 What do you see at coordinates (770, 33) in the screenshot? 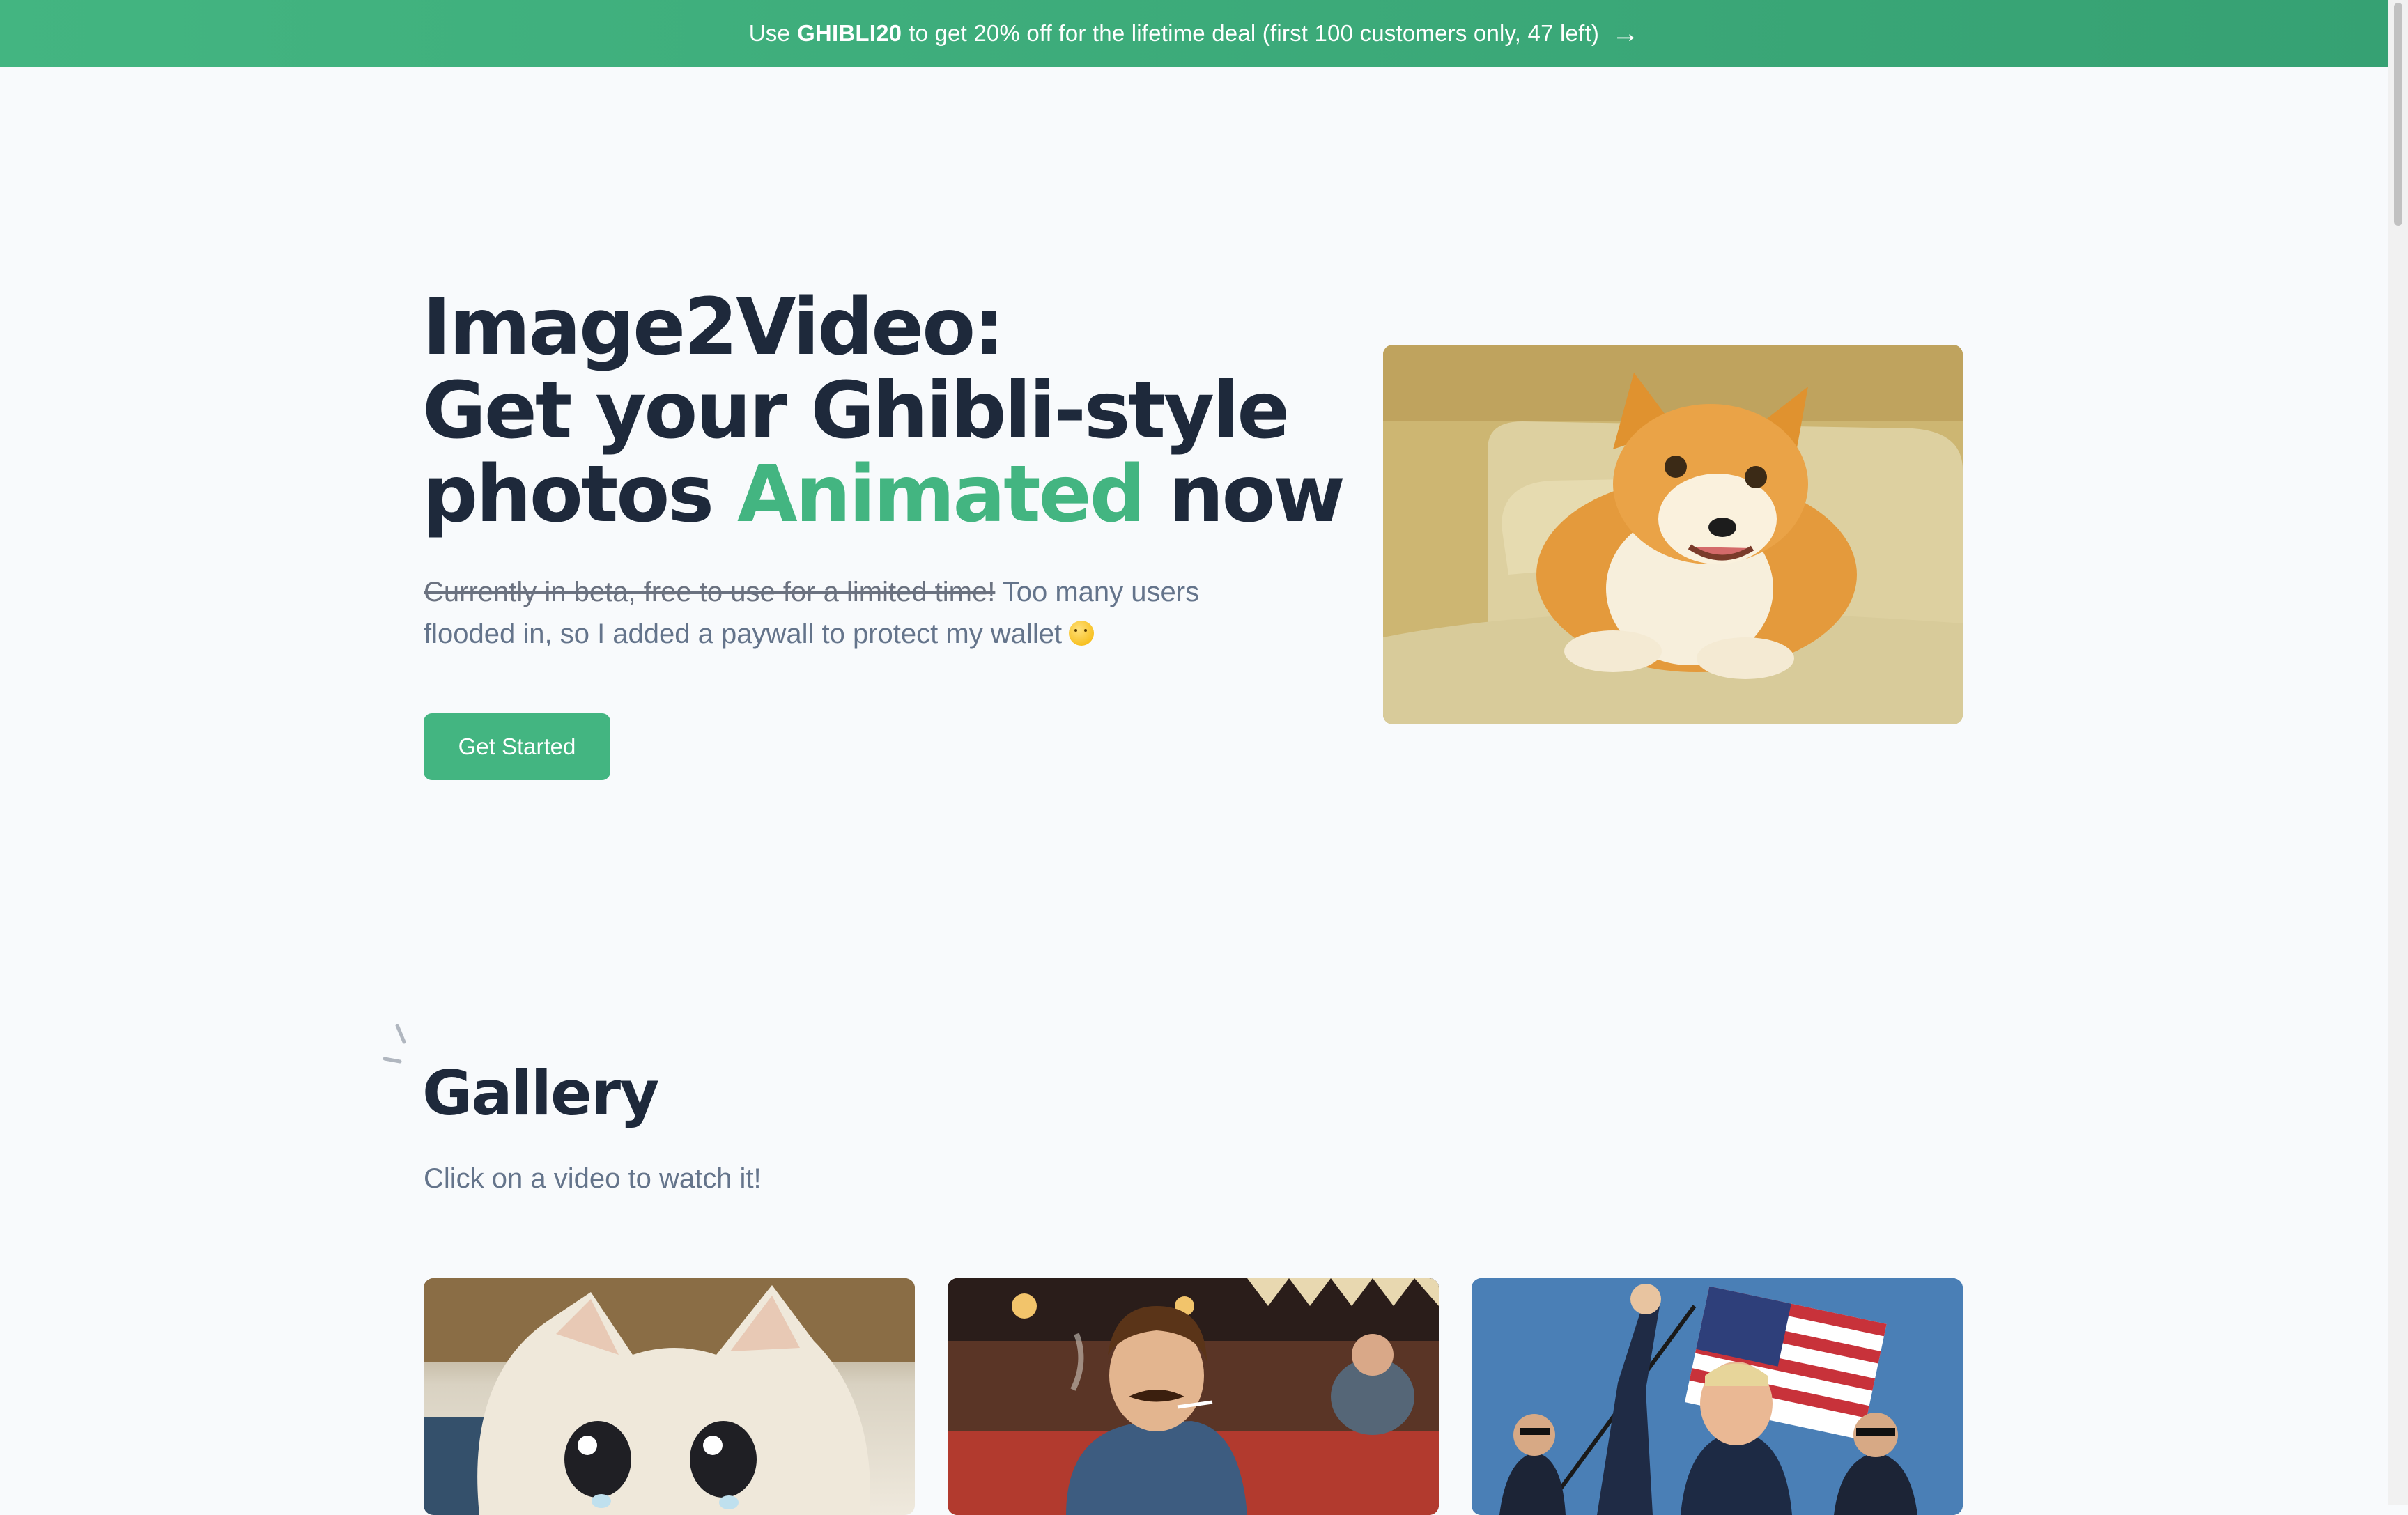
I see `promo-prefix: Use` at bounding box center [770, 33].